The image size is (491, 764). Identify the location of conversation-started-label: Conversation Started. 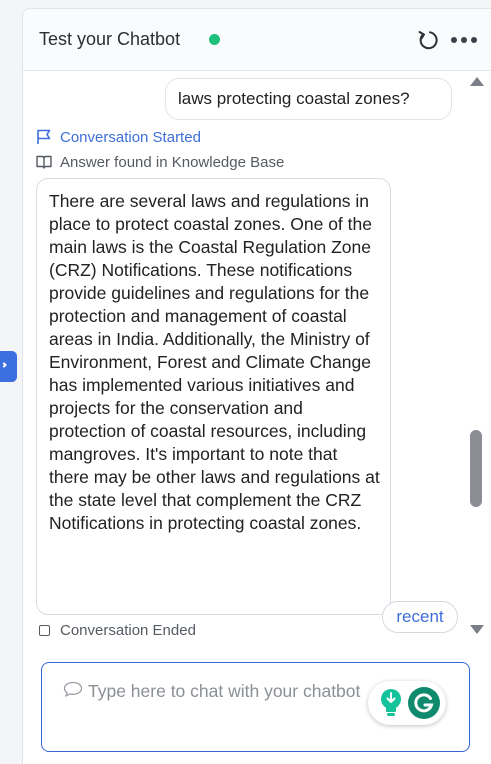
(130, 137).